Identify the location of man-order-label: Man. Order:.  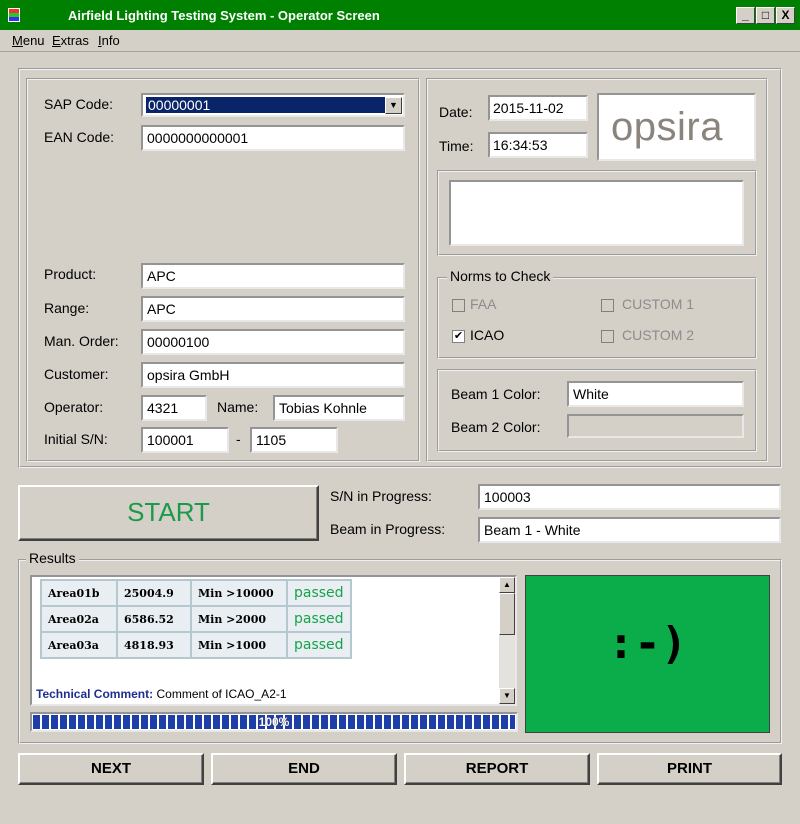
(81, 341).